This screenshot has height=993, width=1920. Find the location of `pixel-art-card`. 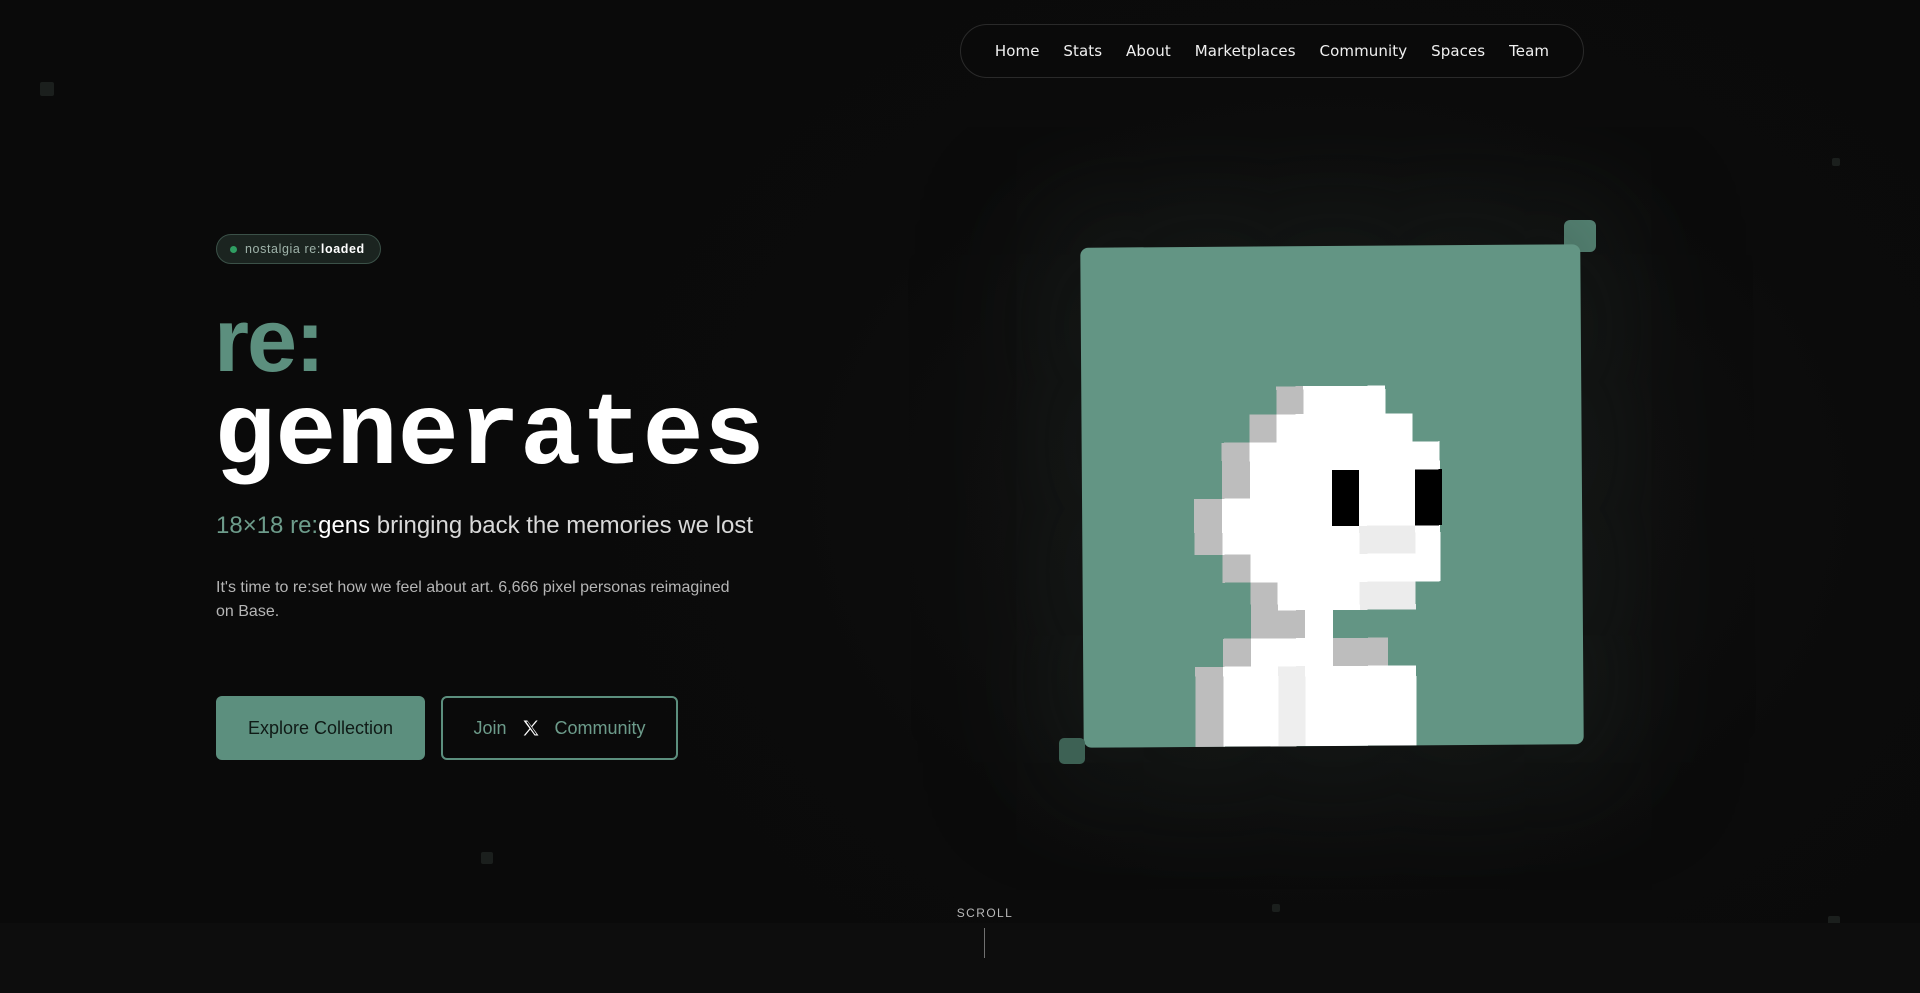

pixel-art-card is located at coordinates (1332, 496).